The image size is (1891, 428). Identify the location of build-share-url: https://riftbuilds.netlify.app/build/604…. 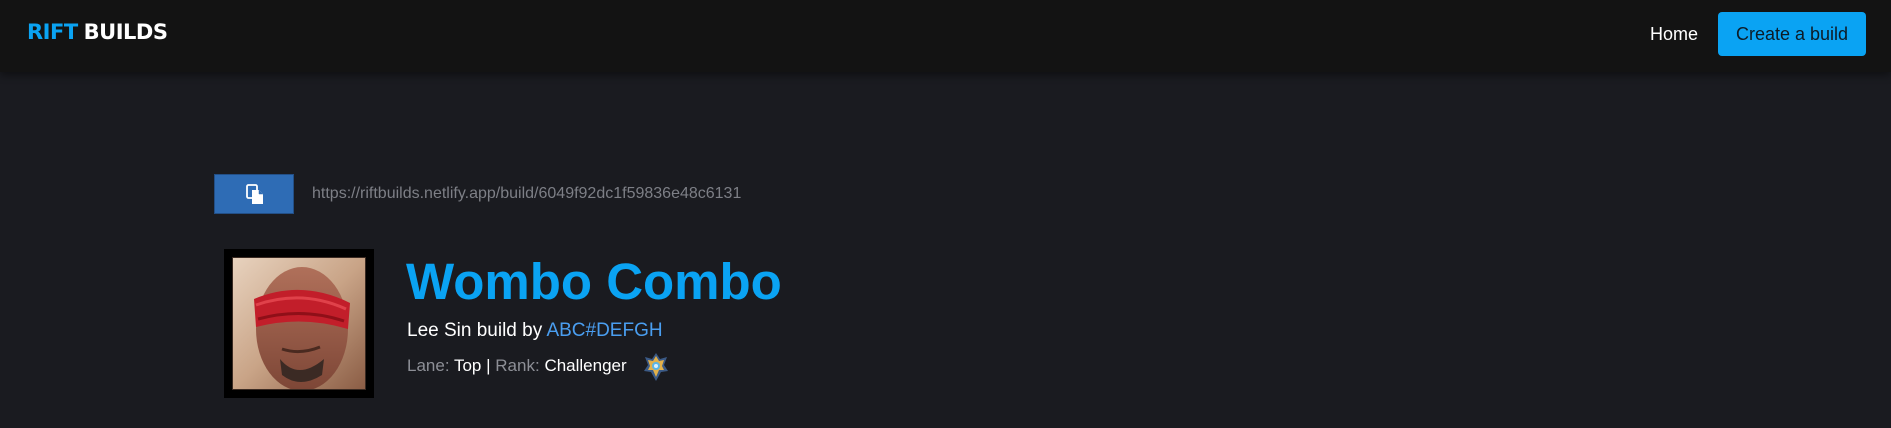
(527, 193).